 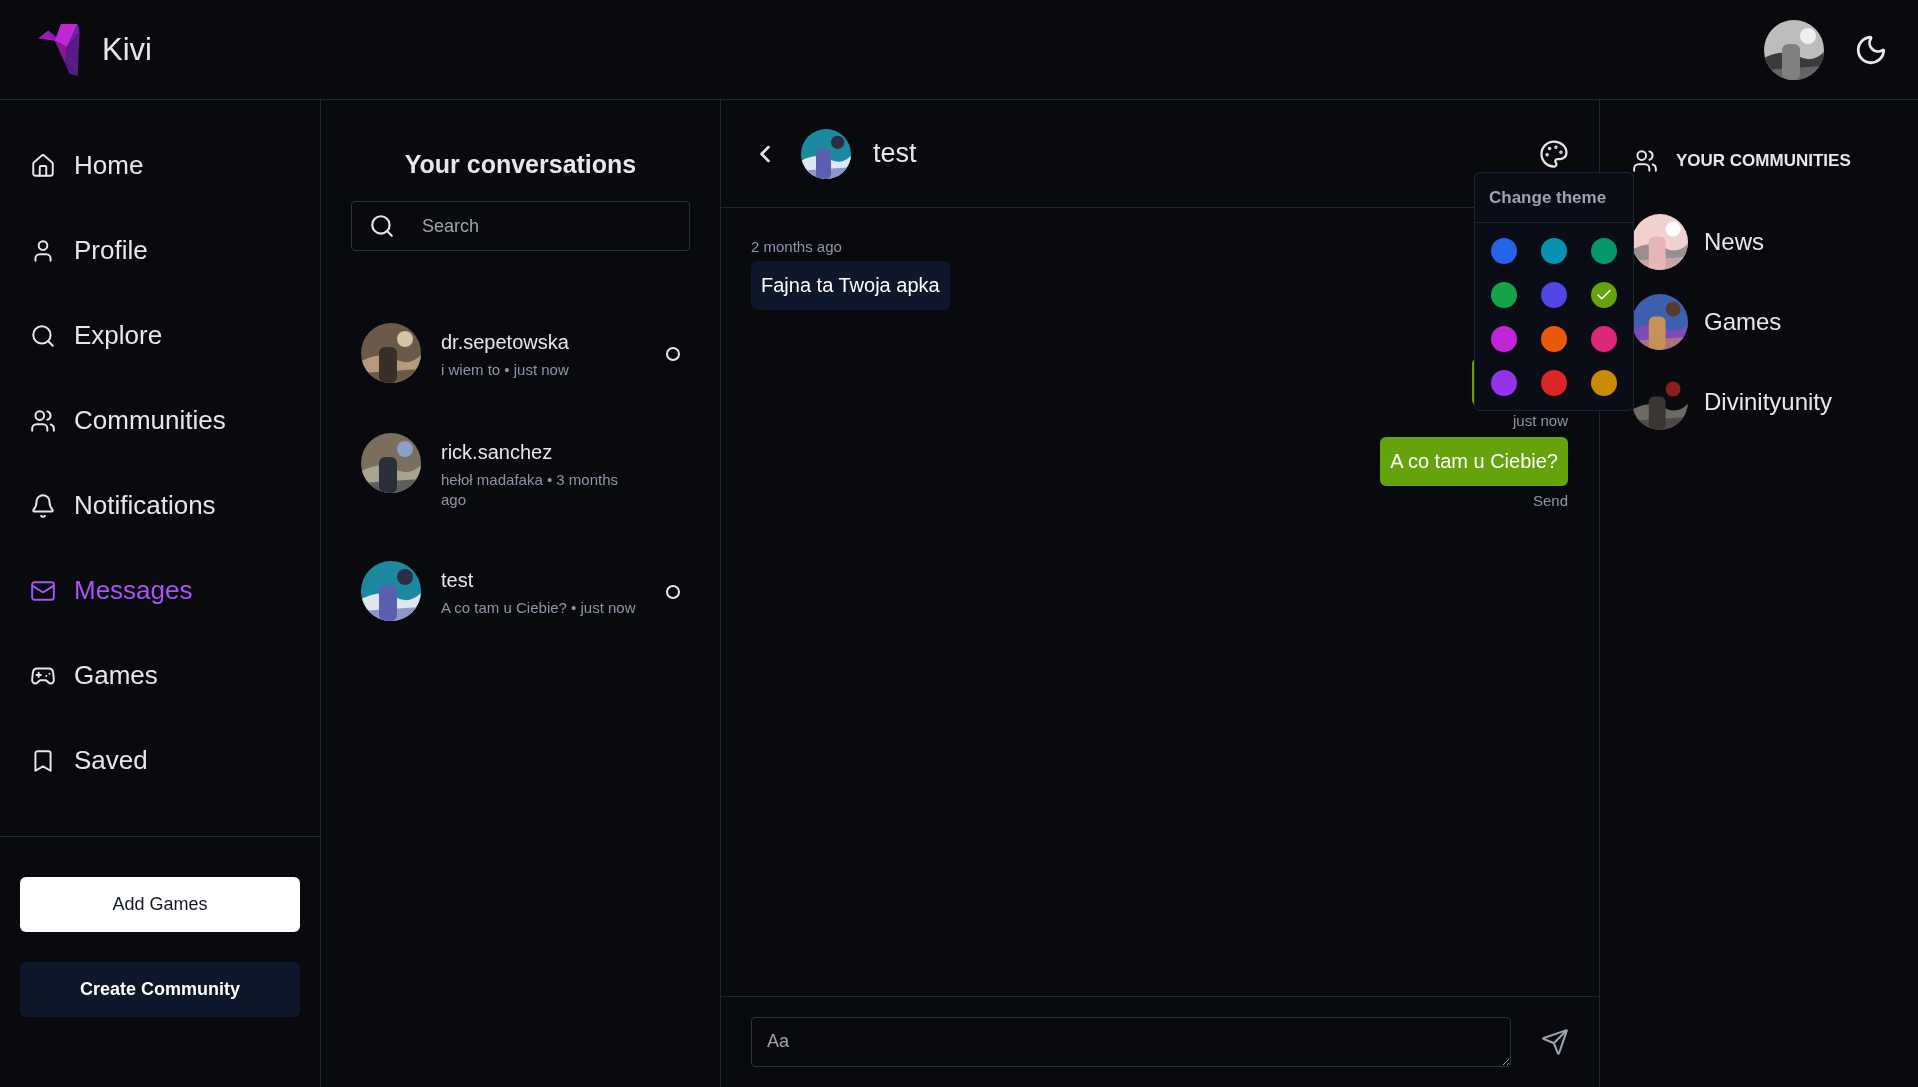 I want to click on conversation-name: rick.sanchez, so click(x=497, y=452).